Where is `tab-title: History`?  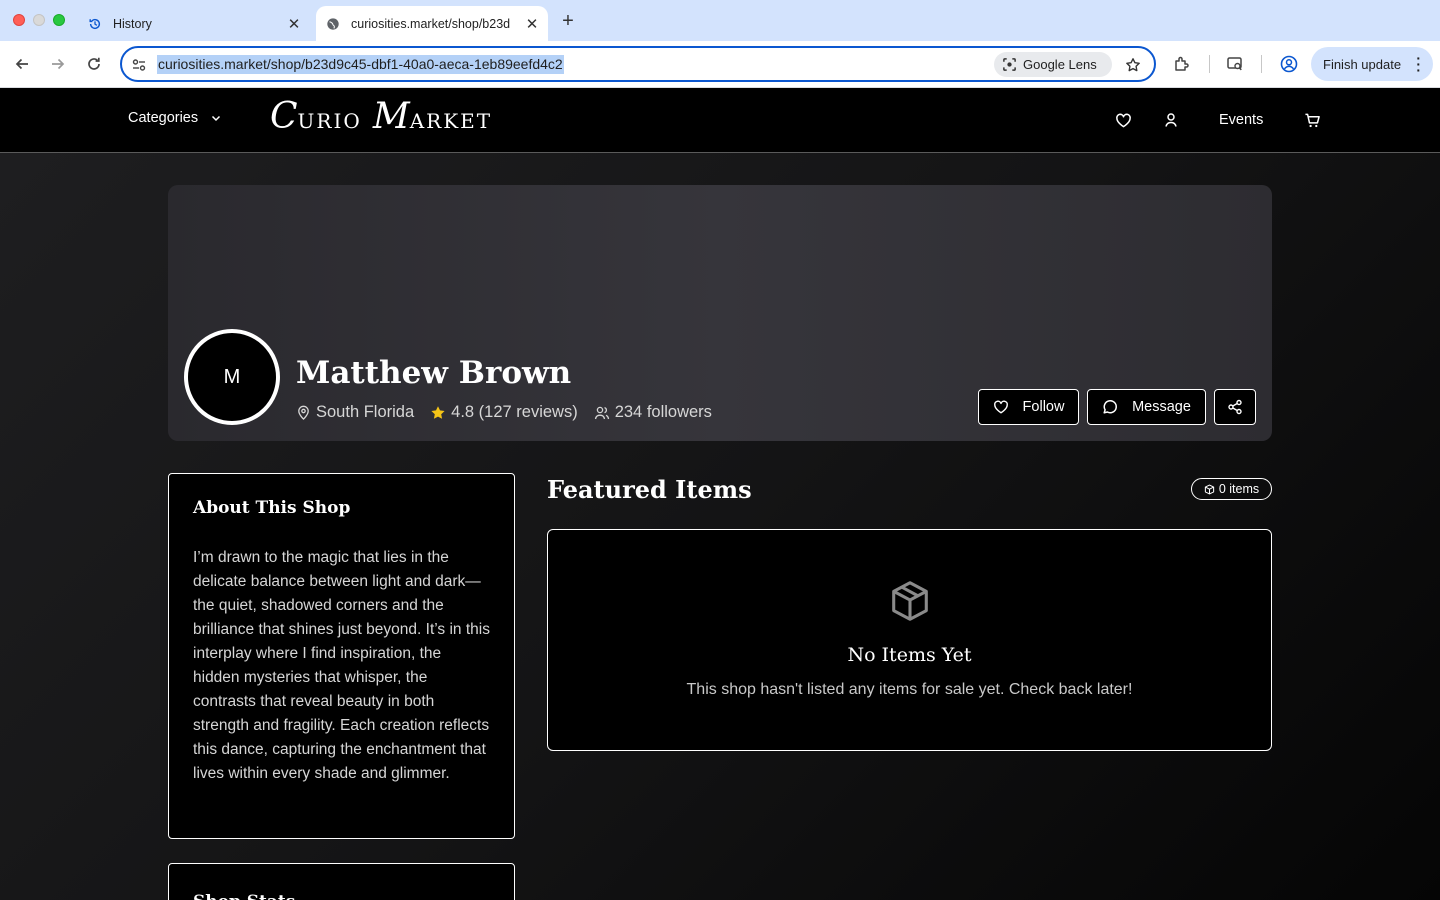 tab-title: History is located at coordinates (132, 23).